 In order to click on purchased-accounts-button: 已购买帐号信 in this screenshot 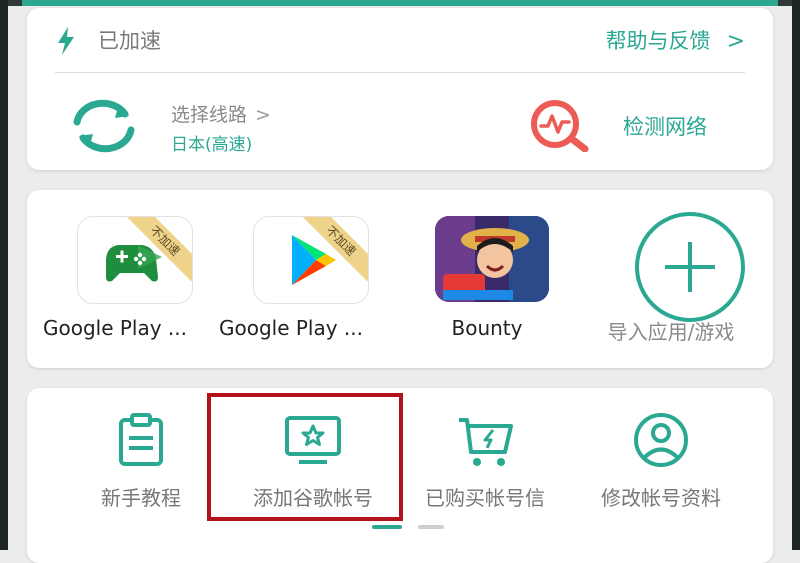, I will do `click(485, 467)`.